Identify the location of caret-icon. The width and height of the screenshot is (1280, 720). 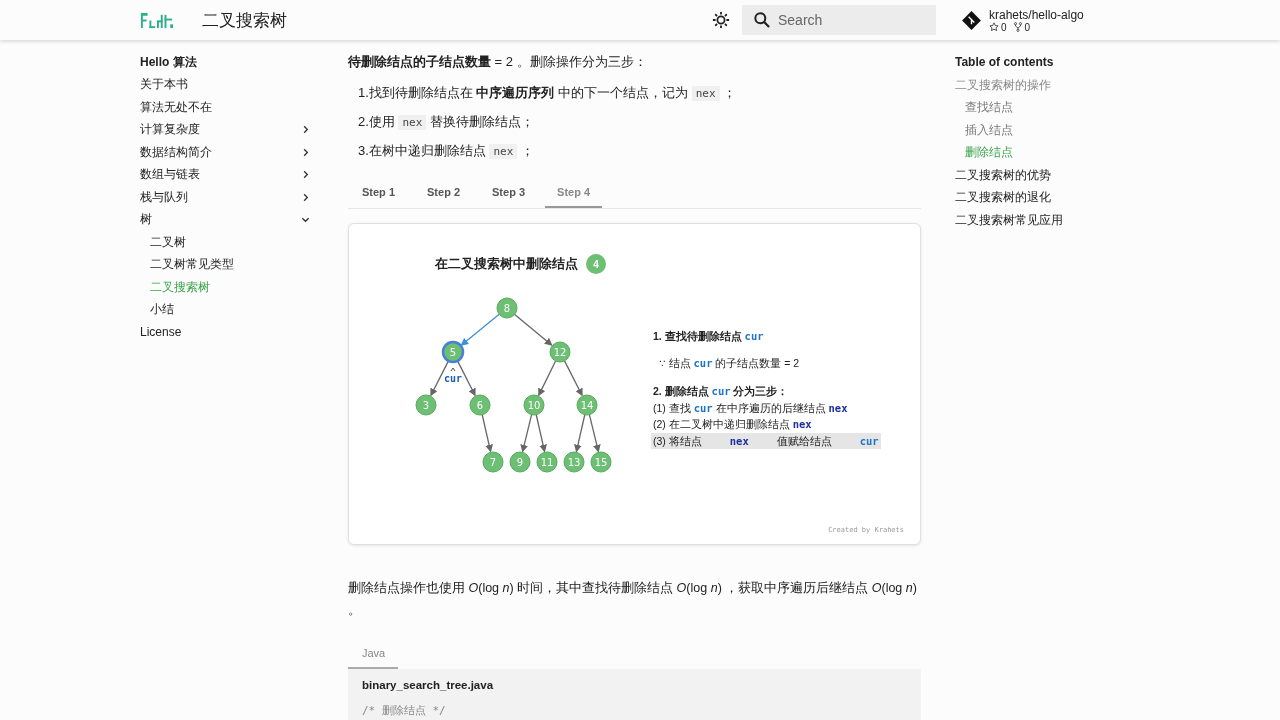
(453, 369).